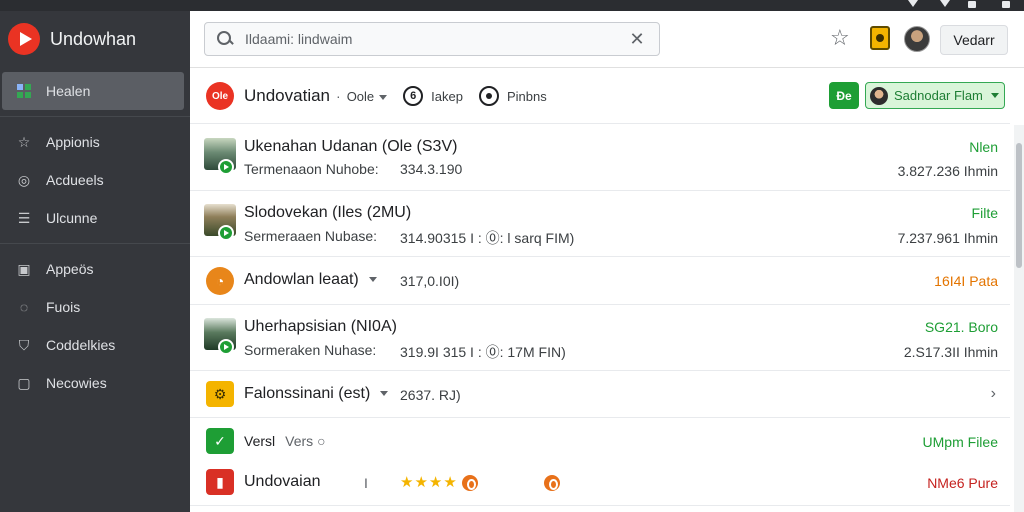 The width and height of the screenshot is (1024, 512). Describe the element at coordinates (983, 147) in the screenshot. I see `item-status: Nlen` at that location.